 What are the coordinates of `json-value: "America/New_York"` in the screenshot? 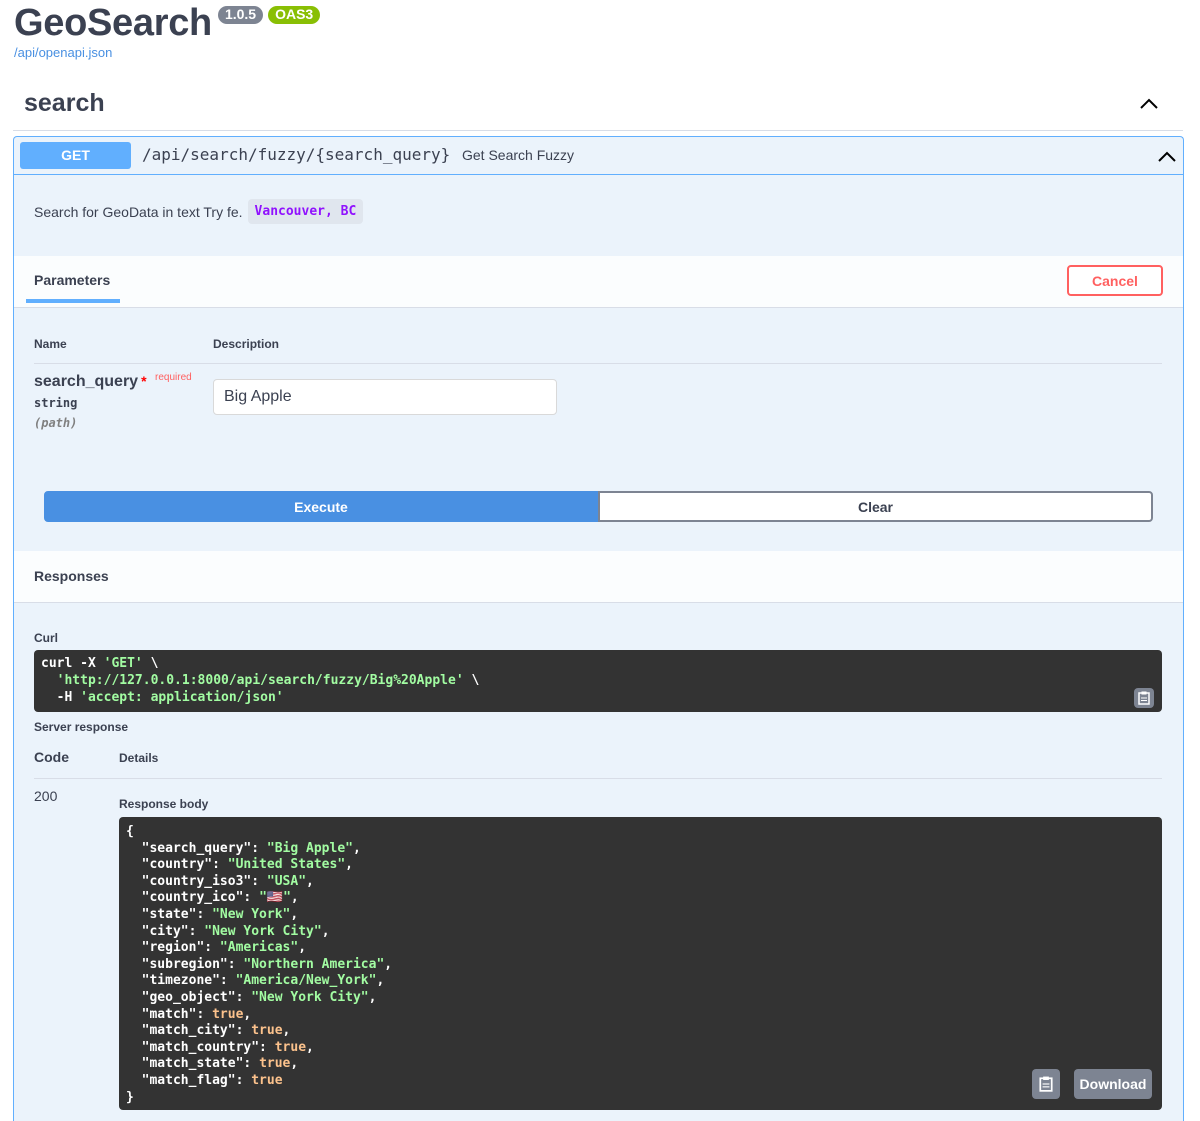 It's located at (306, 981).